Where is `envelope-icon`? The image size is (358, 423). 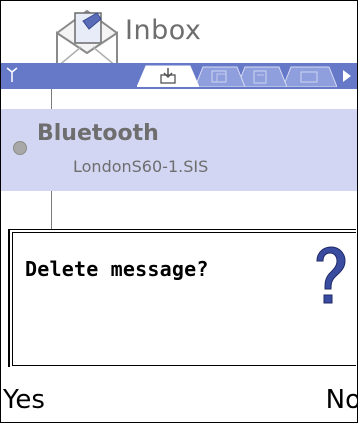 envelope-icon is located at coordinates (87, 38).